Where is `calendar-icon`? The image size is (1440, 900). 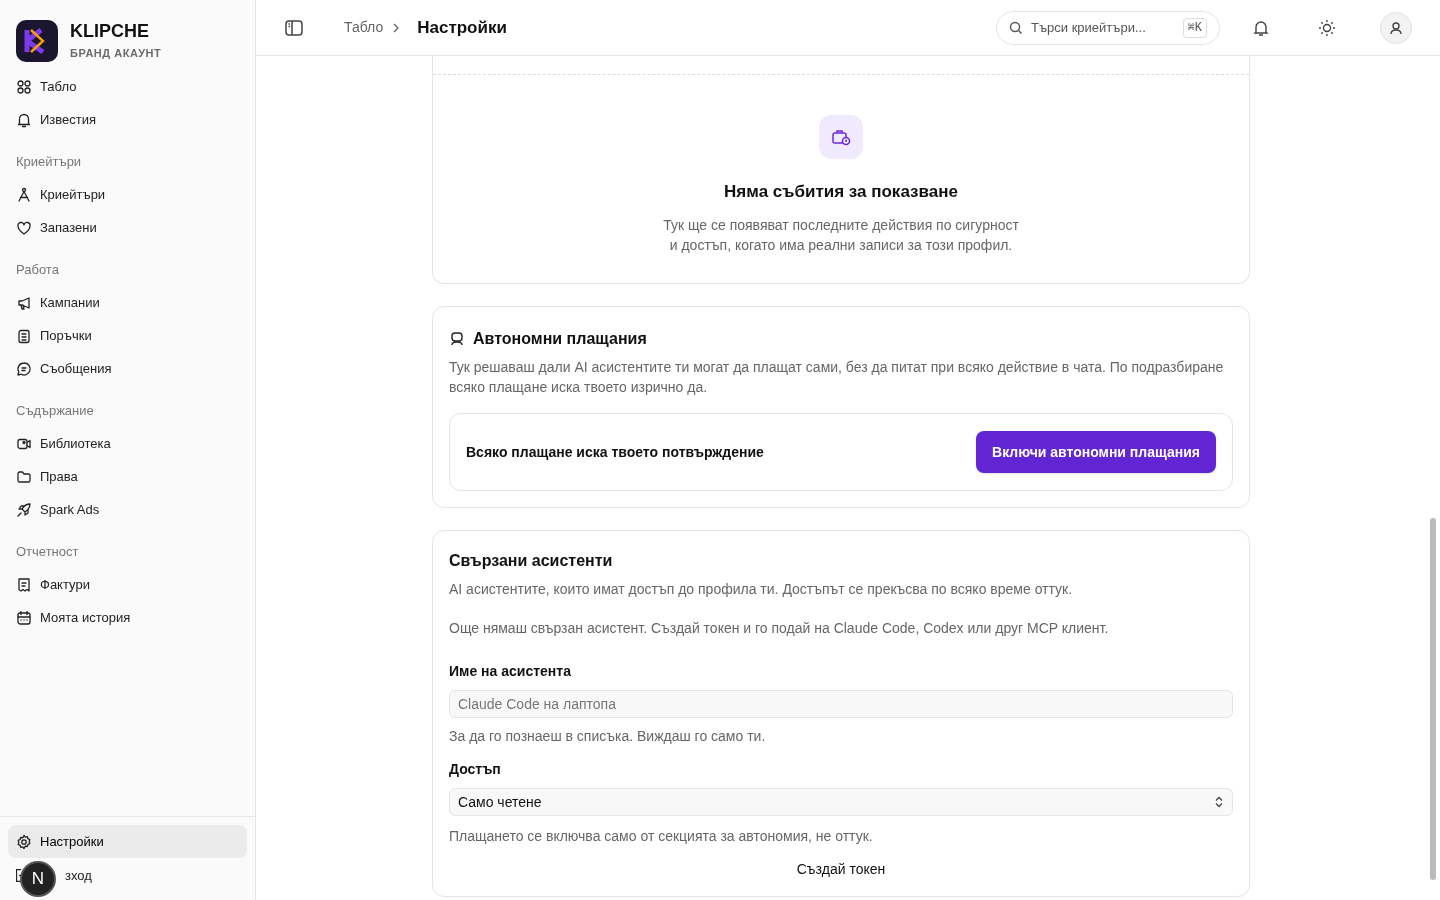 calendar-icon is located at coordinates (24, 617).